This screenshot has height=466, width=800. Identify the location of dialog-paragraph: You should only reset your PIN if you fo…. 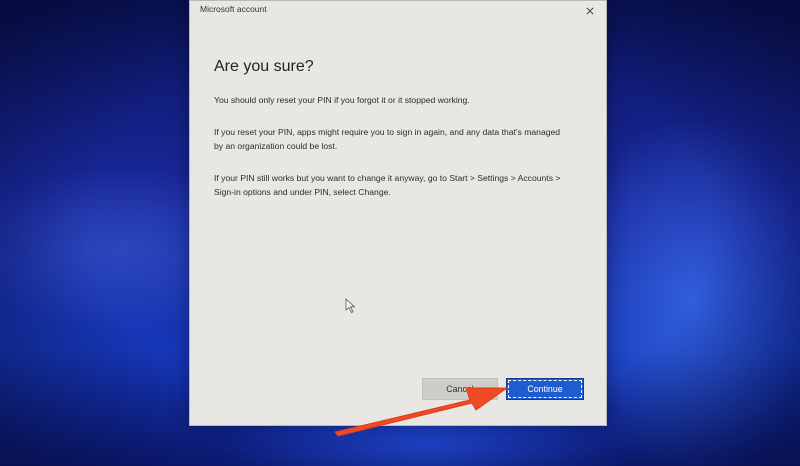
(342, 100).